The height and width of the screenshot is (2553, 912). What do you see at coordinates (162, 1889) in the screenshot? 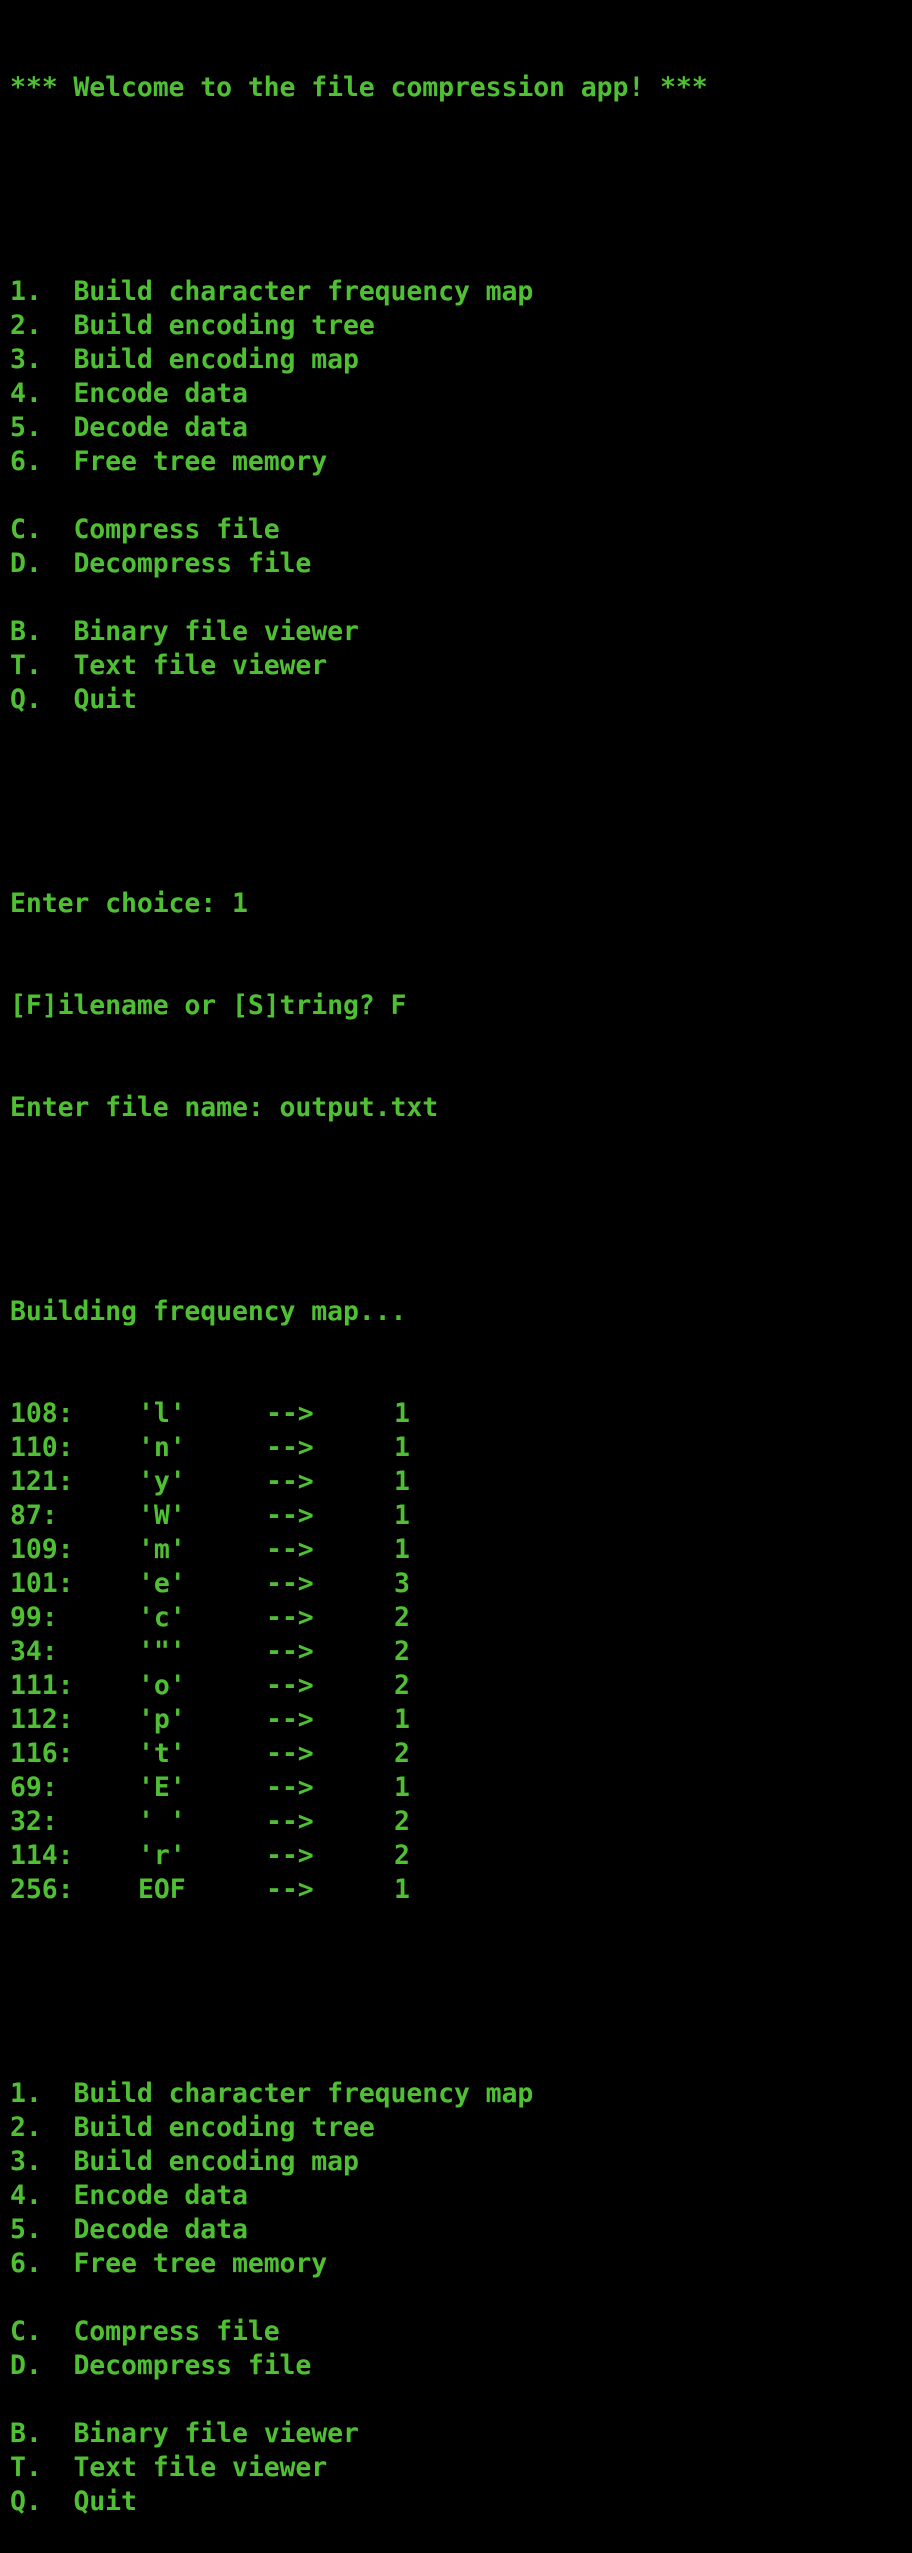
I see `char-literal: EOF` at bounding box center [162, 1889].